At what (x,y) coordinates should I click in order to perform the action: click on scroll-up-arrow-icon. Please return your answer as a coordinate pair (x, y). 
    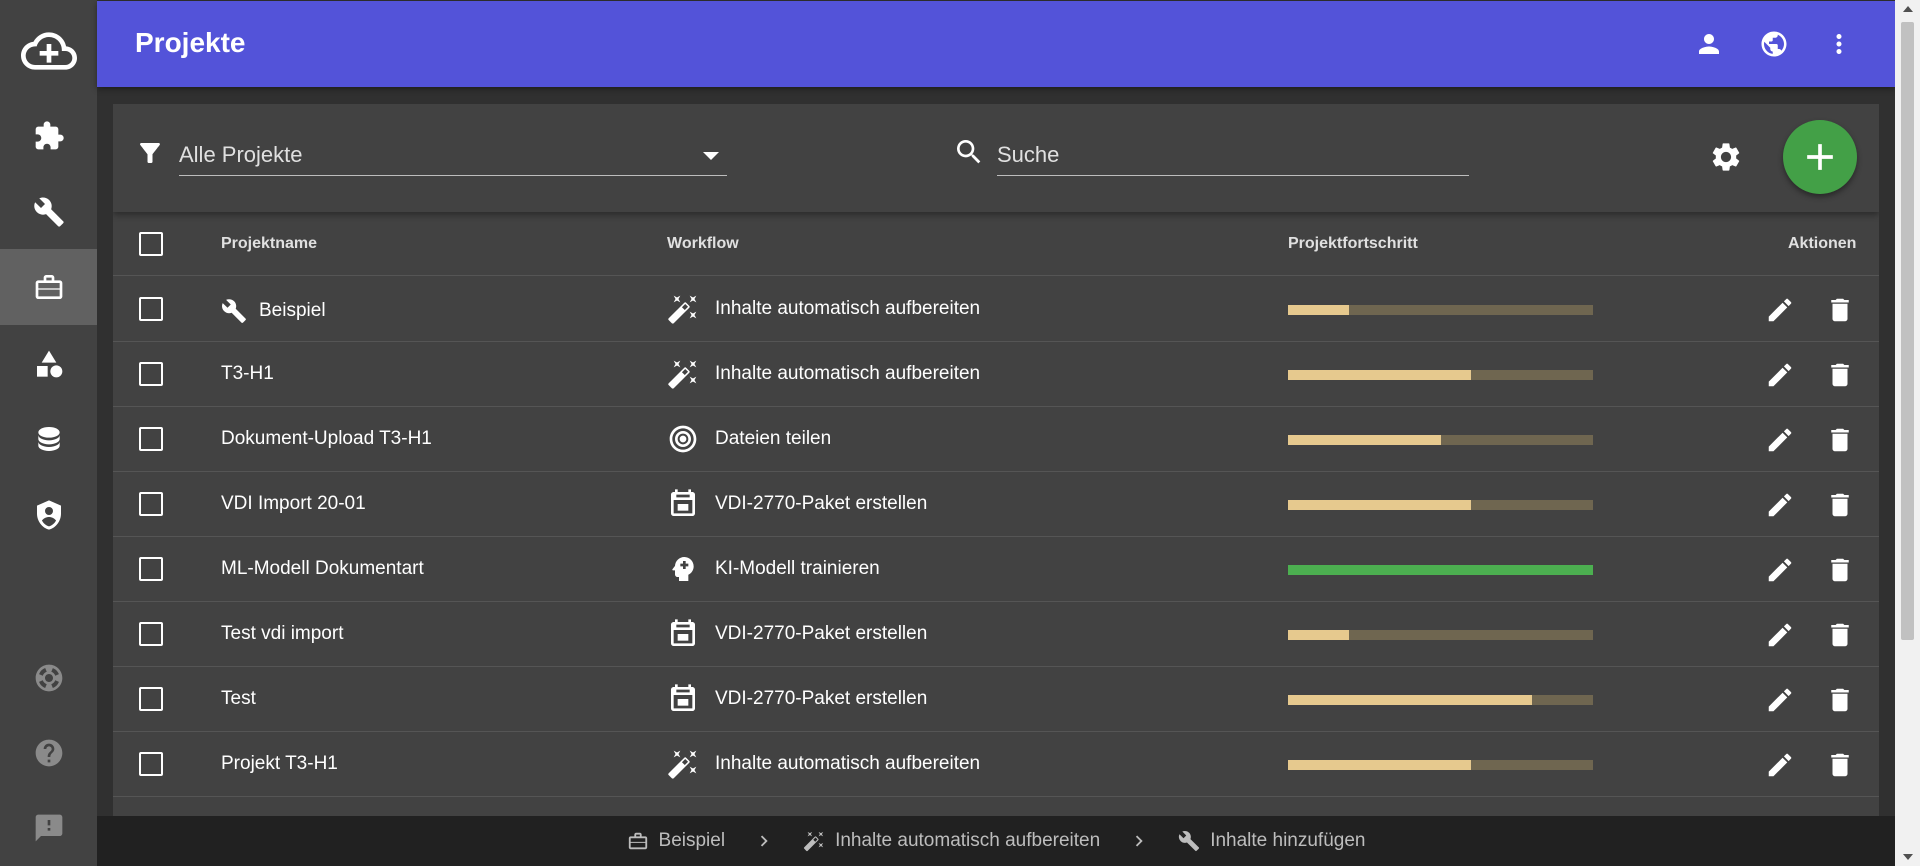
    Looking at the image, I should click on (1908, 9).